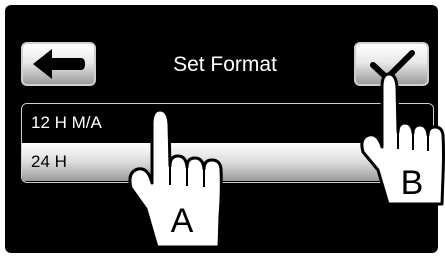 The width and height of the screenshot is (445, 259). What do you see at coordinates (227, 162) in the screenshot?
I see `list-item-24h: 24 H` at bounding box center [227, 162].